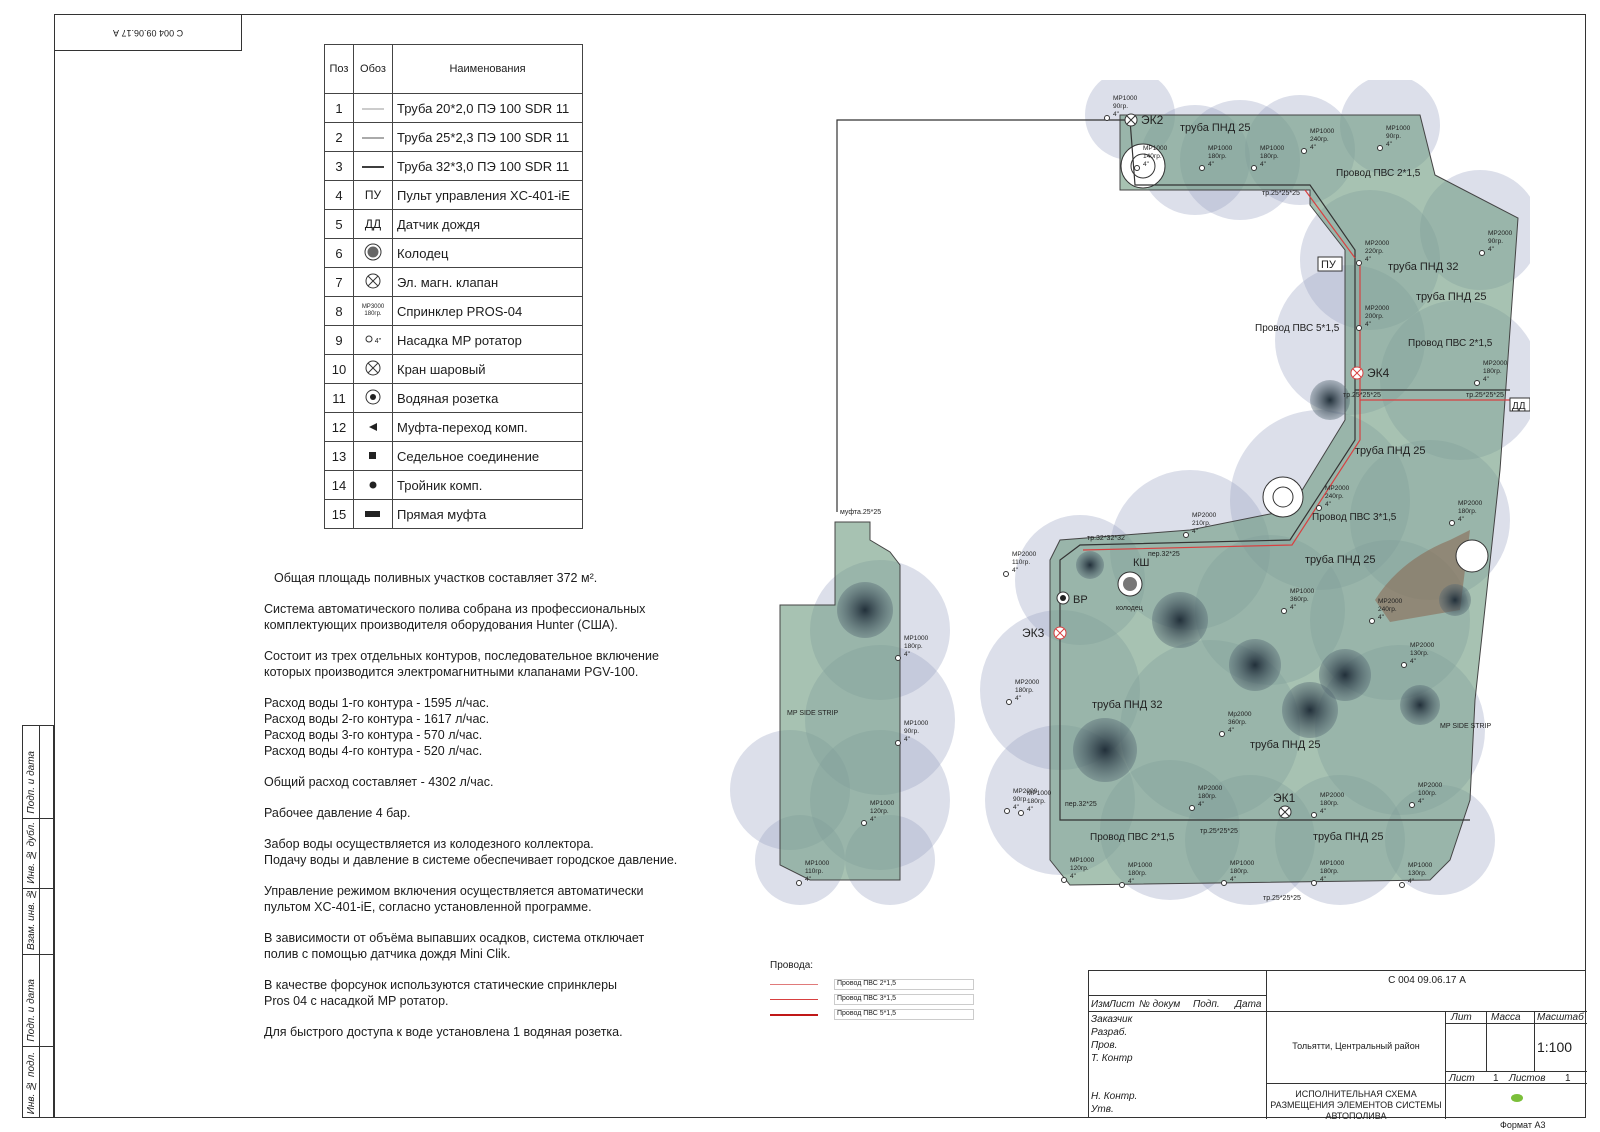 Image resolution: width=1600 pixels, height=1132 pixels. What do you see at coordinates (1152, 120) in the screenshot?
I see `label-ek2: ЭК2` at bounding box center [1152, 120].